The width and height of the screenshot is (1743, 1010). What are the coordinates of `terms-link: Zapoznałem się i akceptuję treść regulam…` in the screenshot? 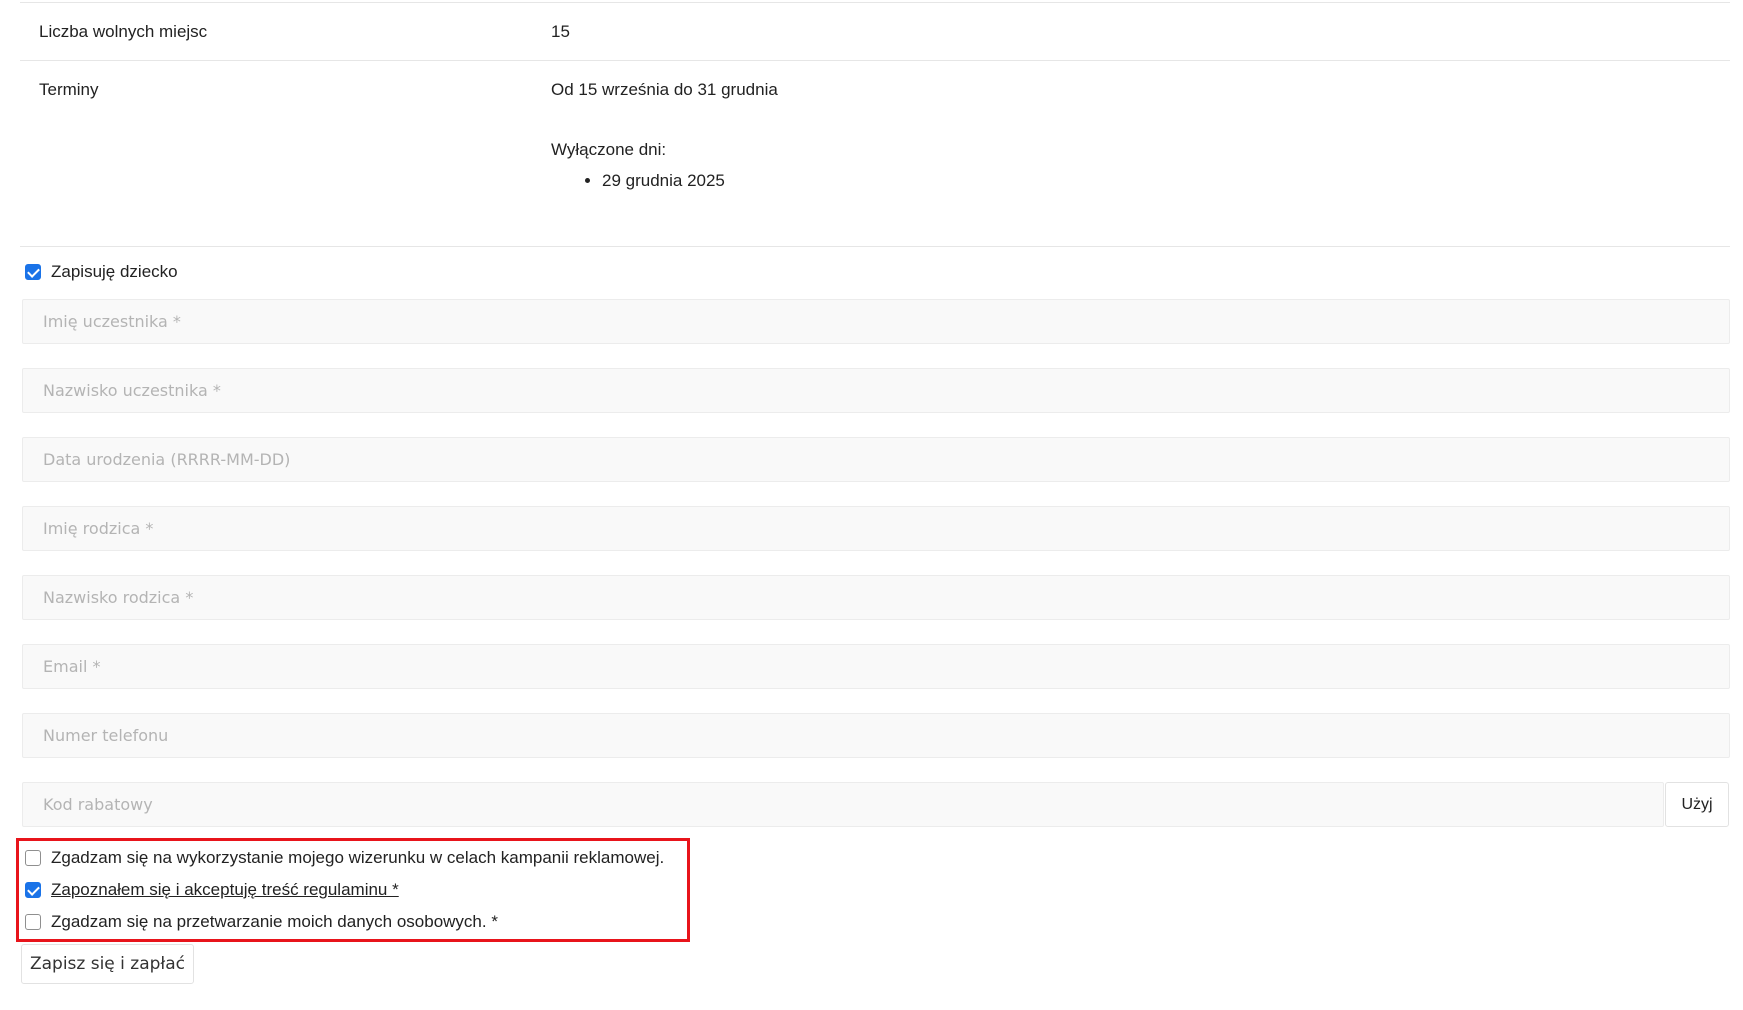 It's located at (225, 890).